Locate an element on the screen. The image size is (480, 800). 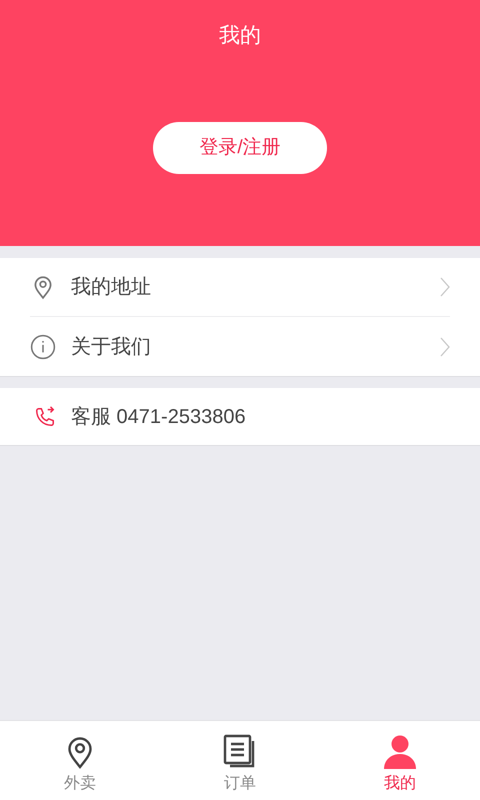
phone-icon is located at coordinates (45, 417).